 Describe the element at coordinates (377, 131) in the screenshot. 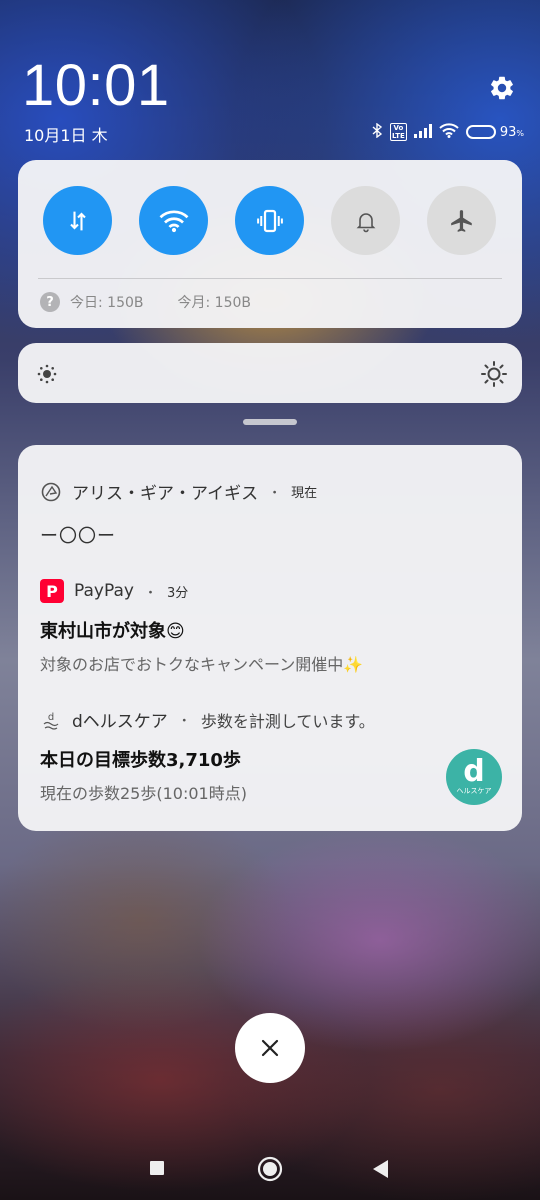

I see `bluetooth-icon` at that location.